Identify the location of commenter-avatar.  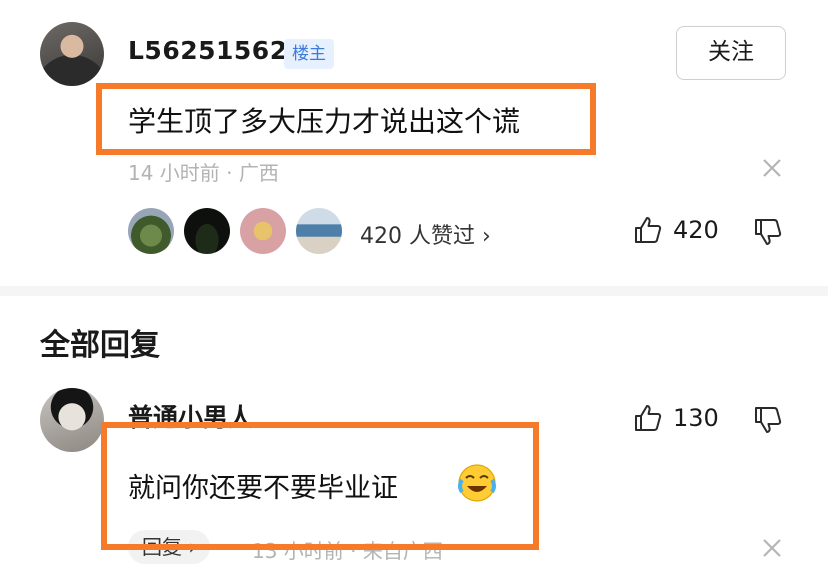
(72, 54).